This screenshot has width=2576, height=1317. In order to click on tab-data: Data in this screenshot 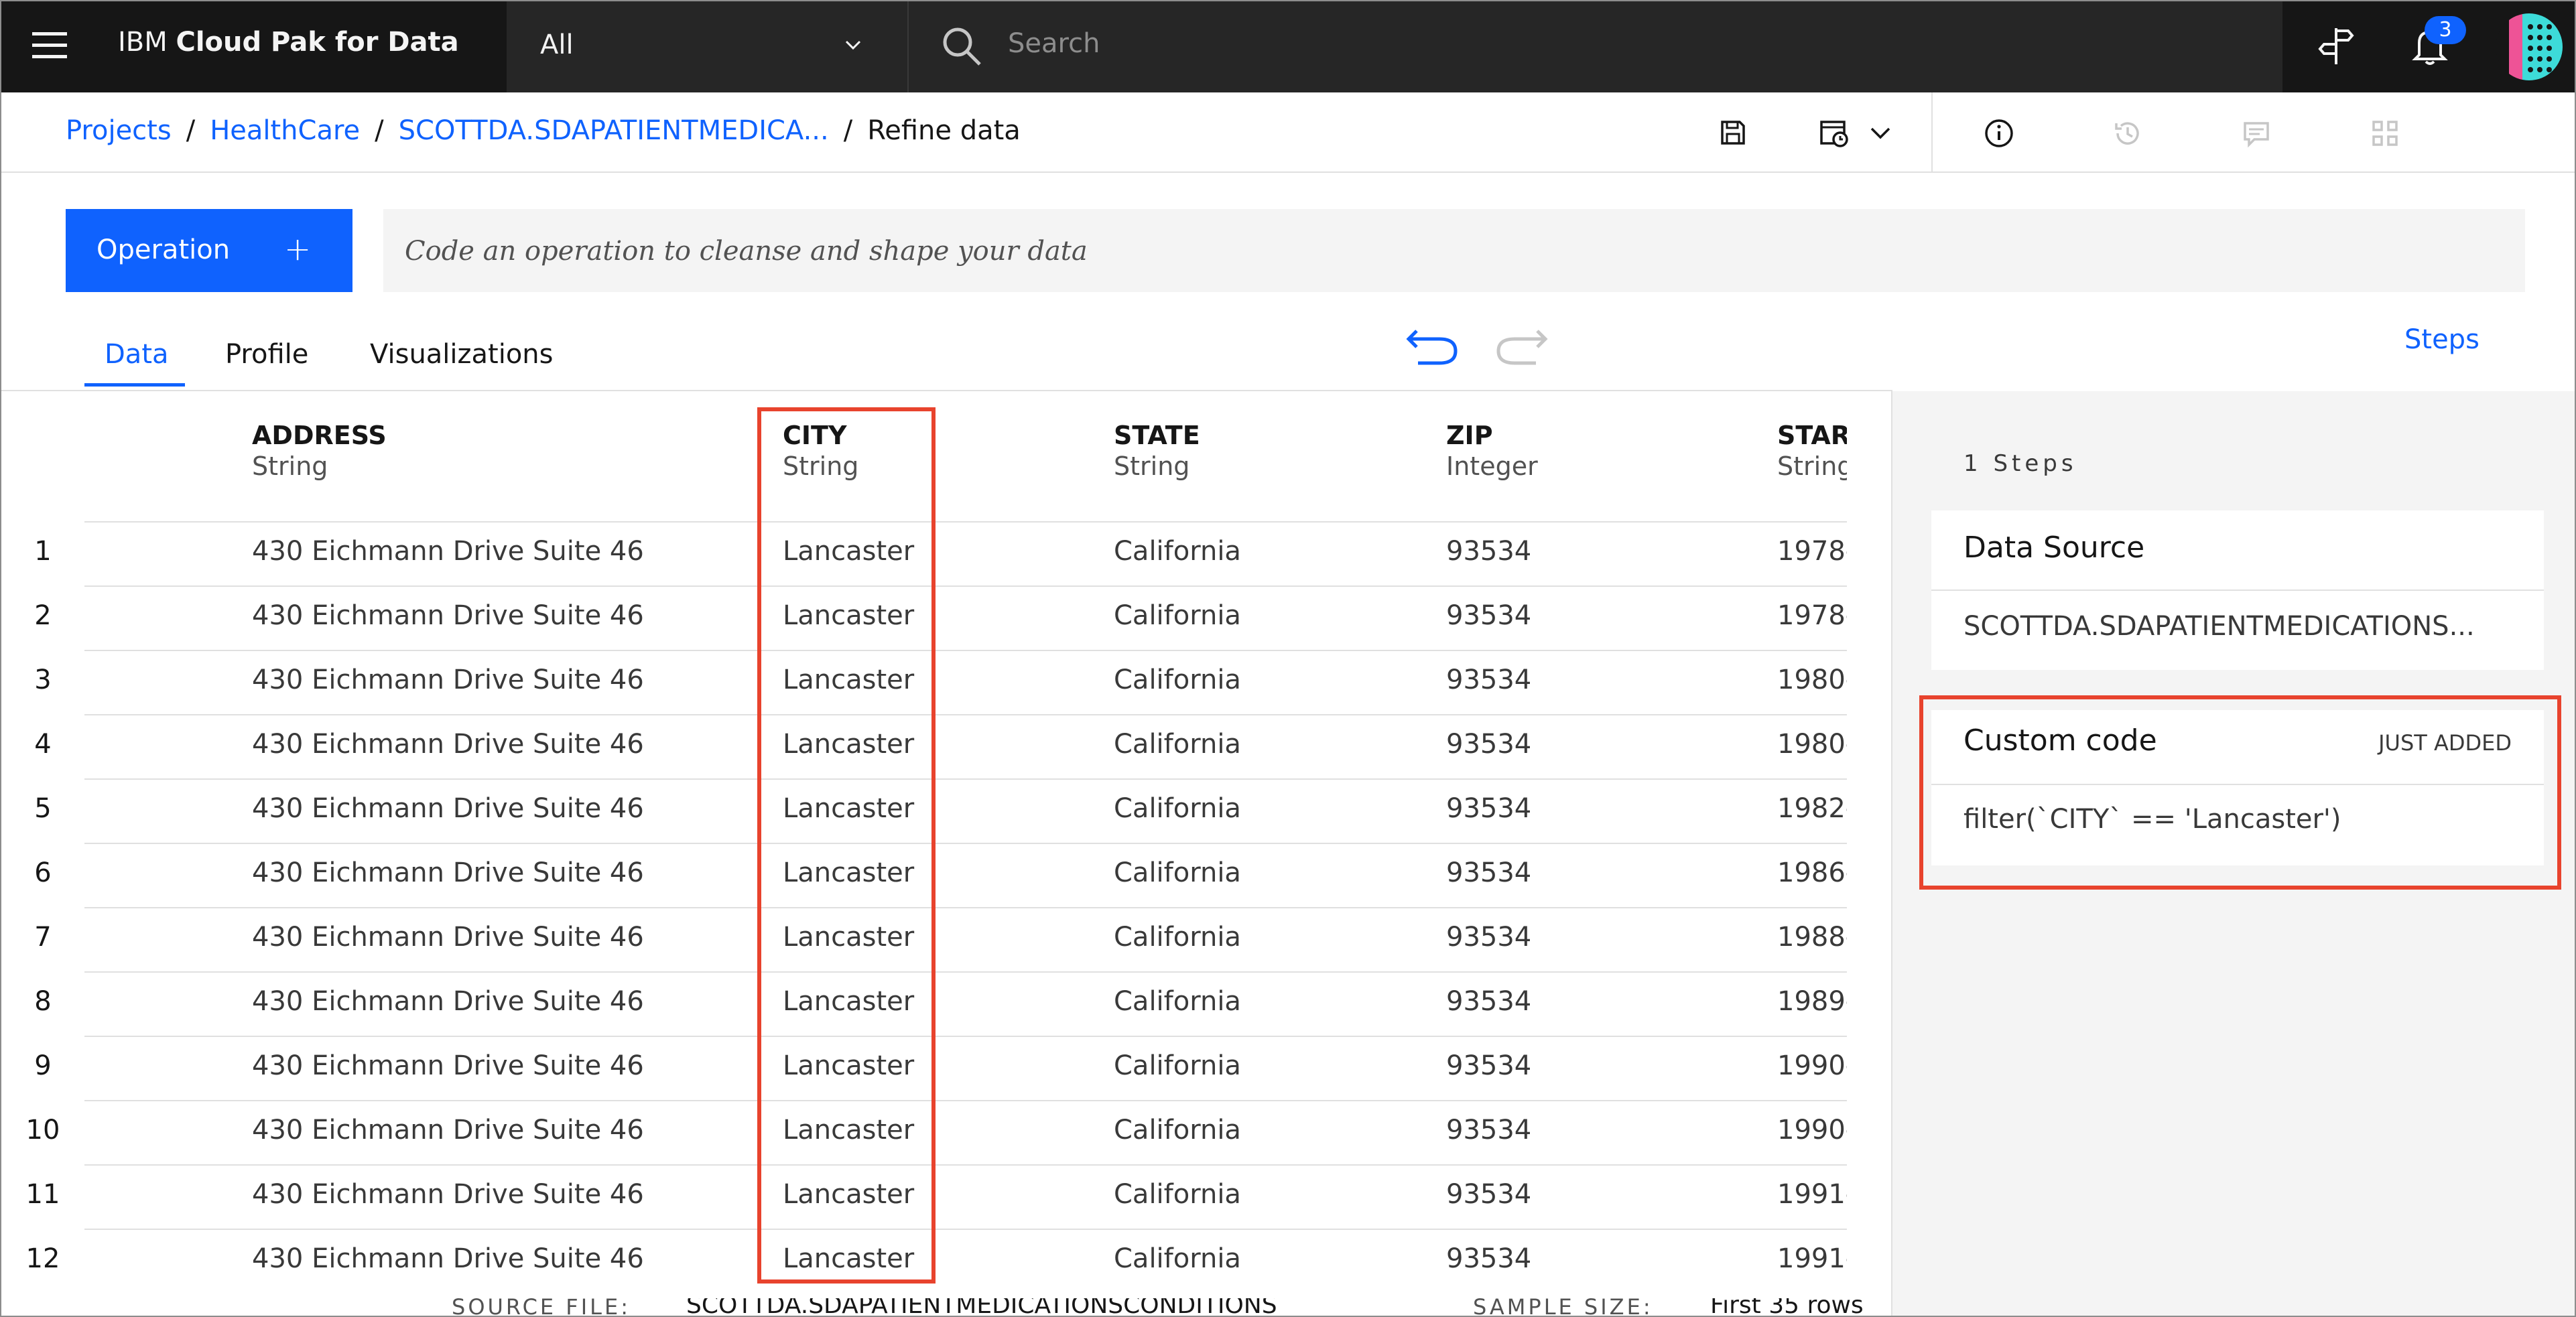, I will do `click(137, 354)`.